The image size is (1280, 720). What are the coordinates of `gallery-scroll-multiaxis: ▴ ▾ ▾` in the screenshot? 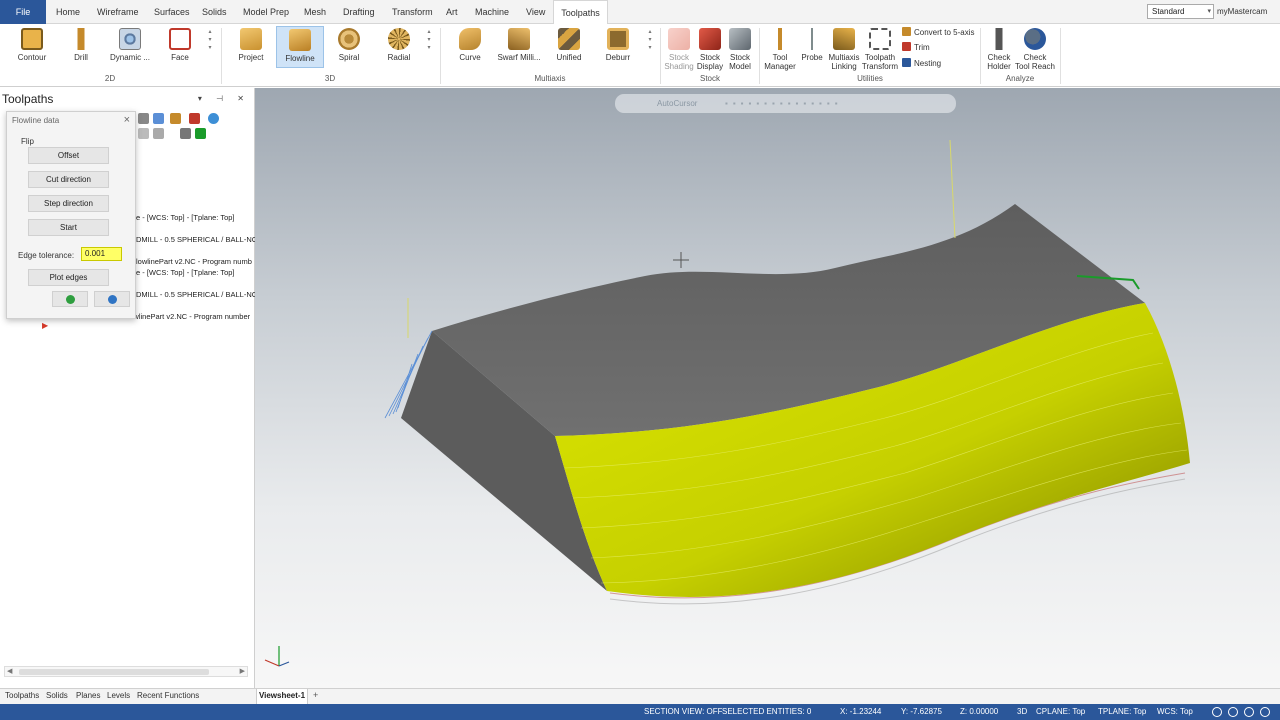 It's located at (650, 40).